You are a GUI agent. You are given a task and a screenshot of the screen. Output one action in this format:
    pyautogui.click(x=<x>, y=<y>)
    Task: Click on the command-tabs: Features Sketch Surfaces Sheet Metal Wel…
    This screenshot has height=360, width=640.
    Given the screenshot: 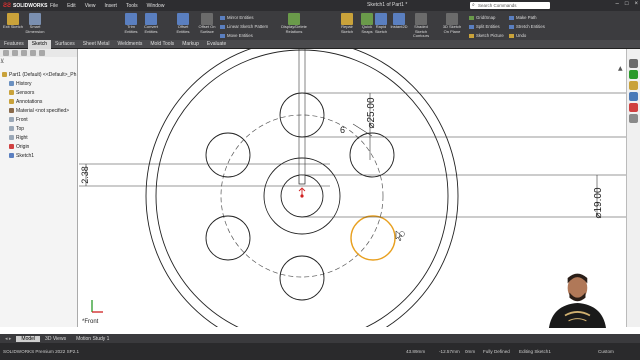 What is the action you would take?
    pyautogui.click(x=320, y=44)
    